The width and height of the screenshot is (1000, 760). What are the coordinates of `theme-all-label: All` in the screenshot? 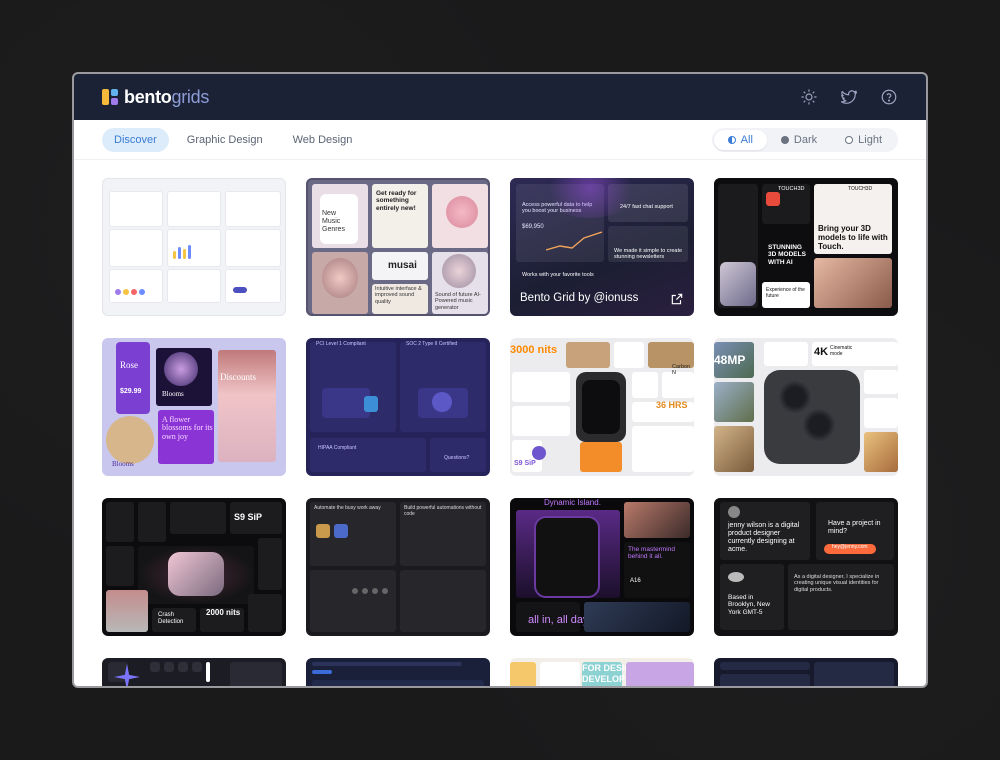 It's located at (746, 139).